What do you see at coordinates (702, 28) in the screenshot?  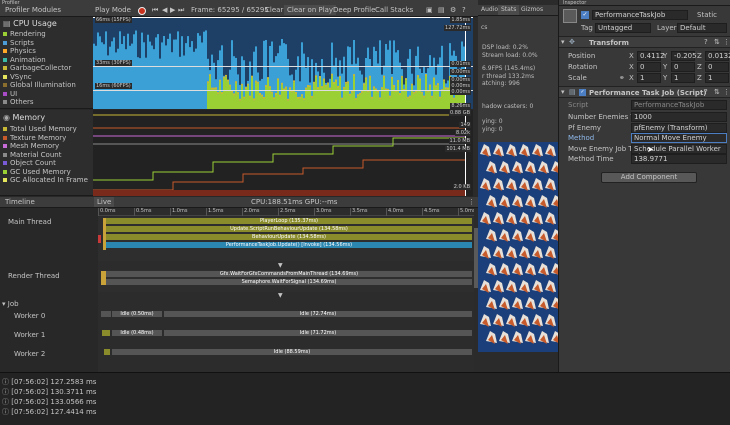 I see `layer-dropdown: Default` at bounding box center [702, 28].